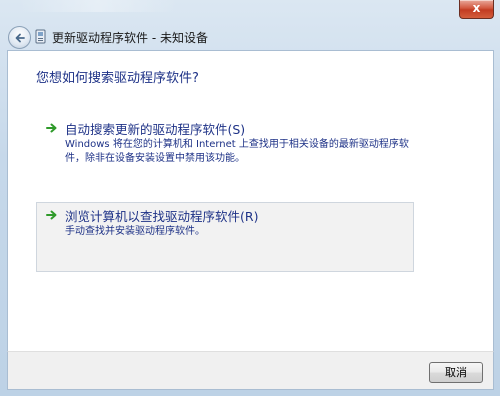 The image size is (500, 396). Describe the element at coordinates (155, 129) in the screenshot. I see `option-title: 自动搜索更新的驱动程序软件(S)` at that location.